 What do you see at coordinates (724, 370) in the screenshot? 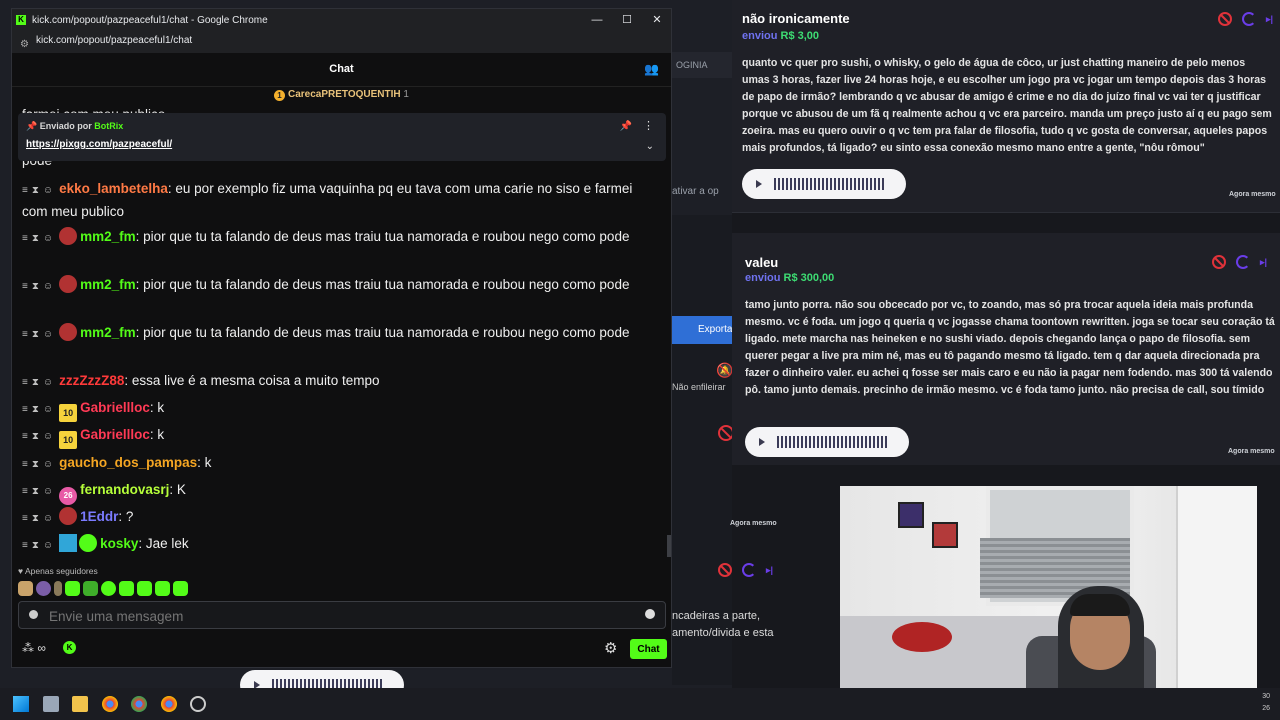
I see `bell-off-icon: 🔕` at bounding box center [724, 370].